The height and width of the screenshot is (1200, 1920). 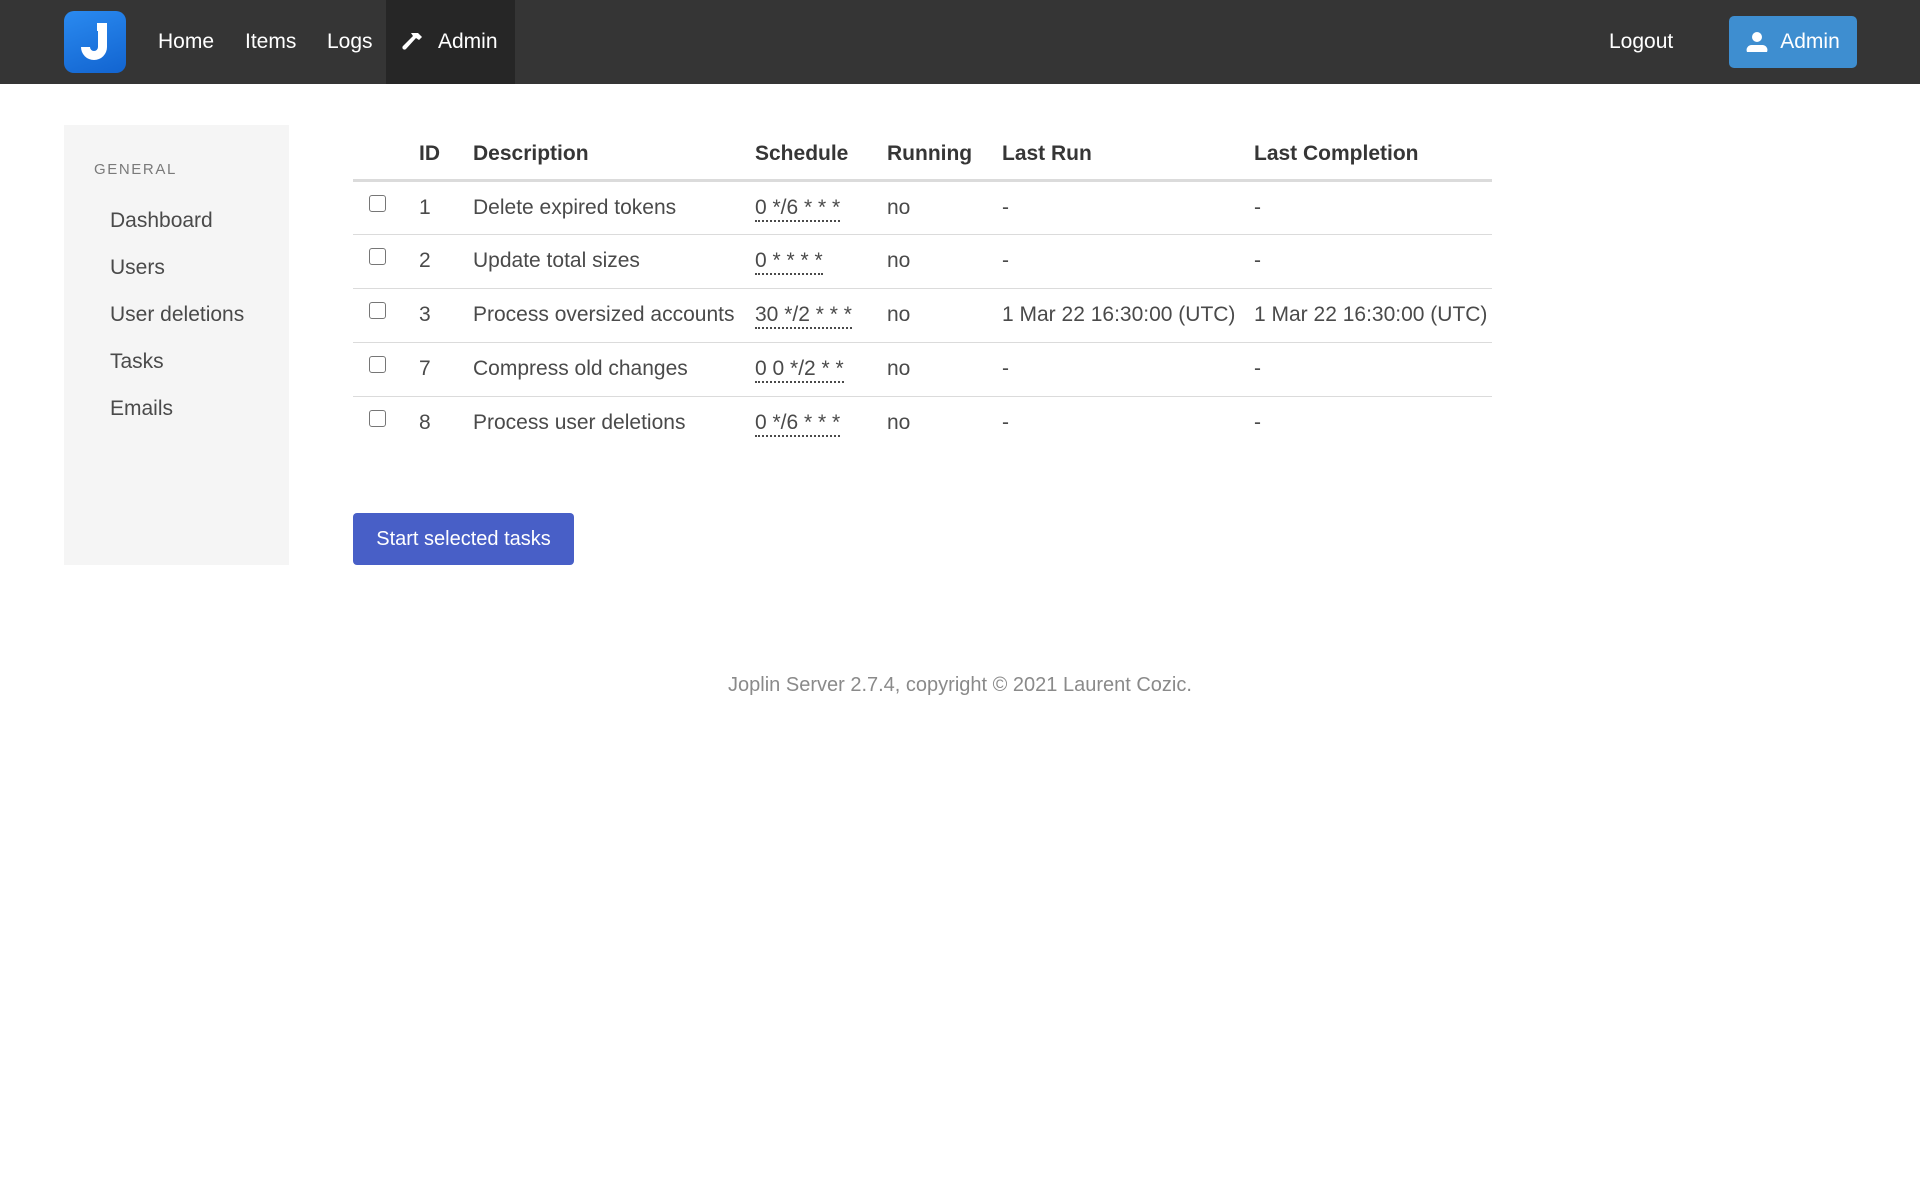 I want to click on task-description: Delete expired tokens, so click(x=614, y=207).